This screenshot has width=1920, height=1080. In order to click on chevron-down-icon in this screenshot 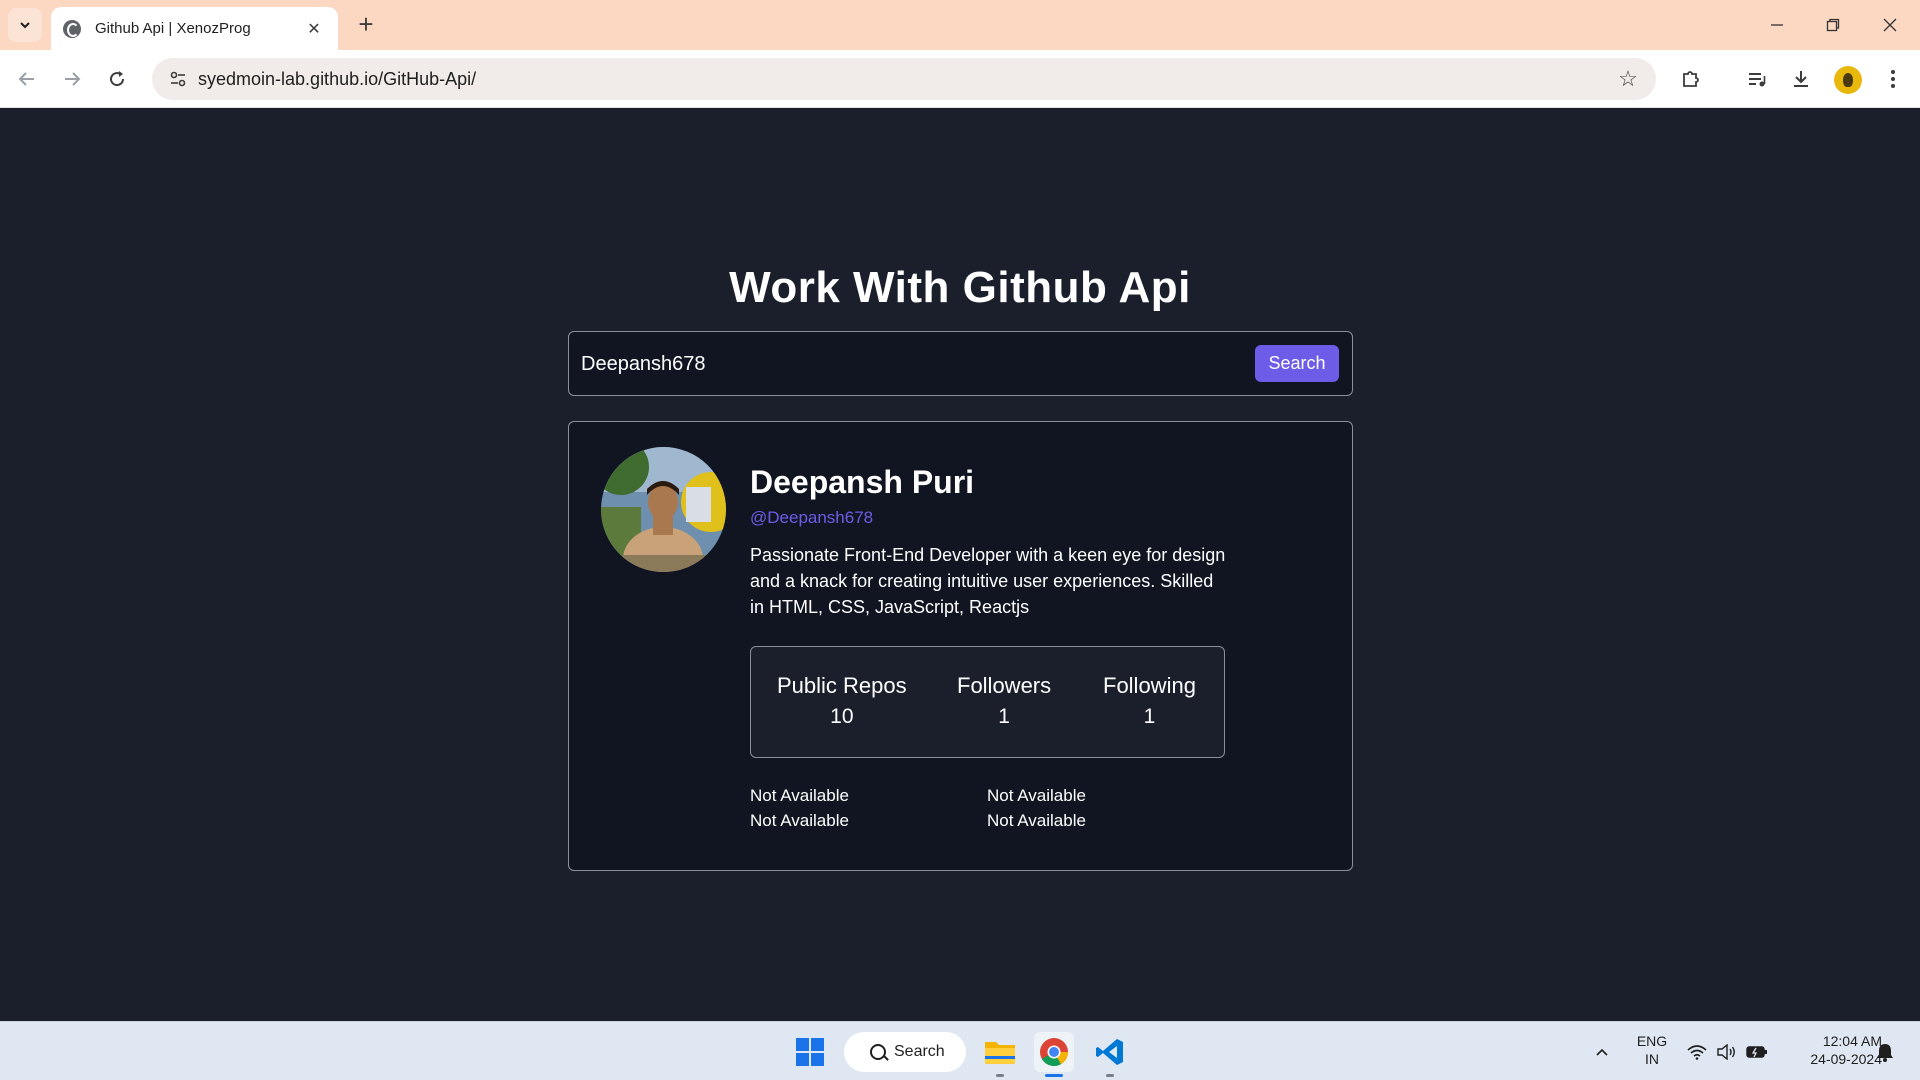, I will do `click(25, 25)`.